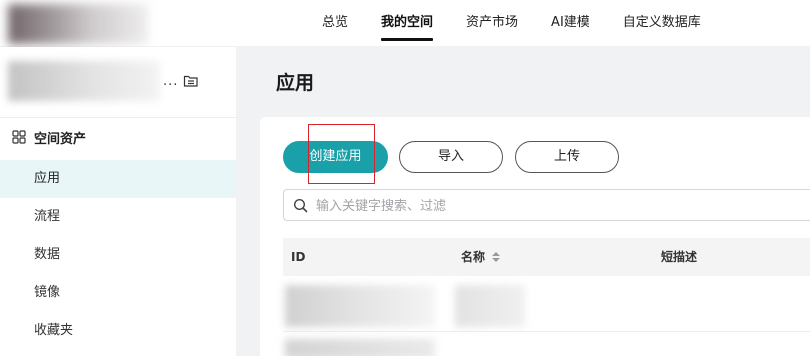 This screenshot has width=810, height=356. What do you see at coordinates (492, 23) in the screenshot?
I see `nav-asset-market: 资产市场` at bounding box center [492, 23].